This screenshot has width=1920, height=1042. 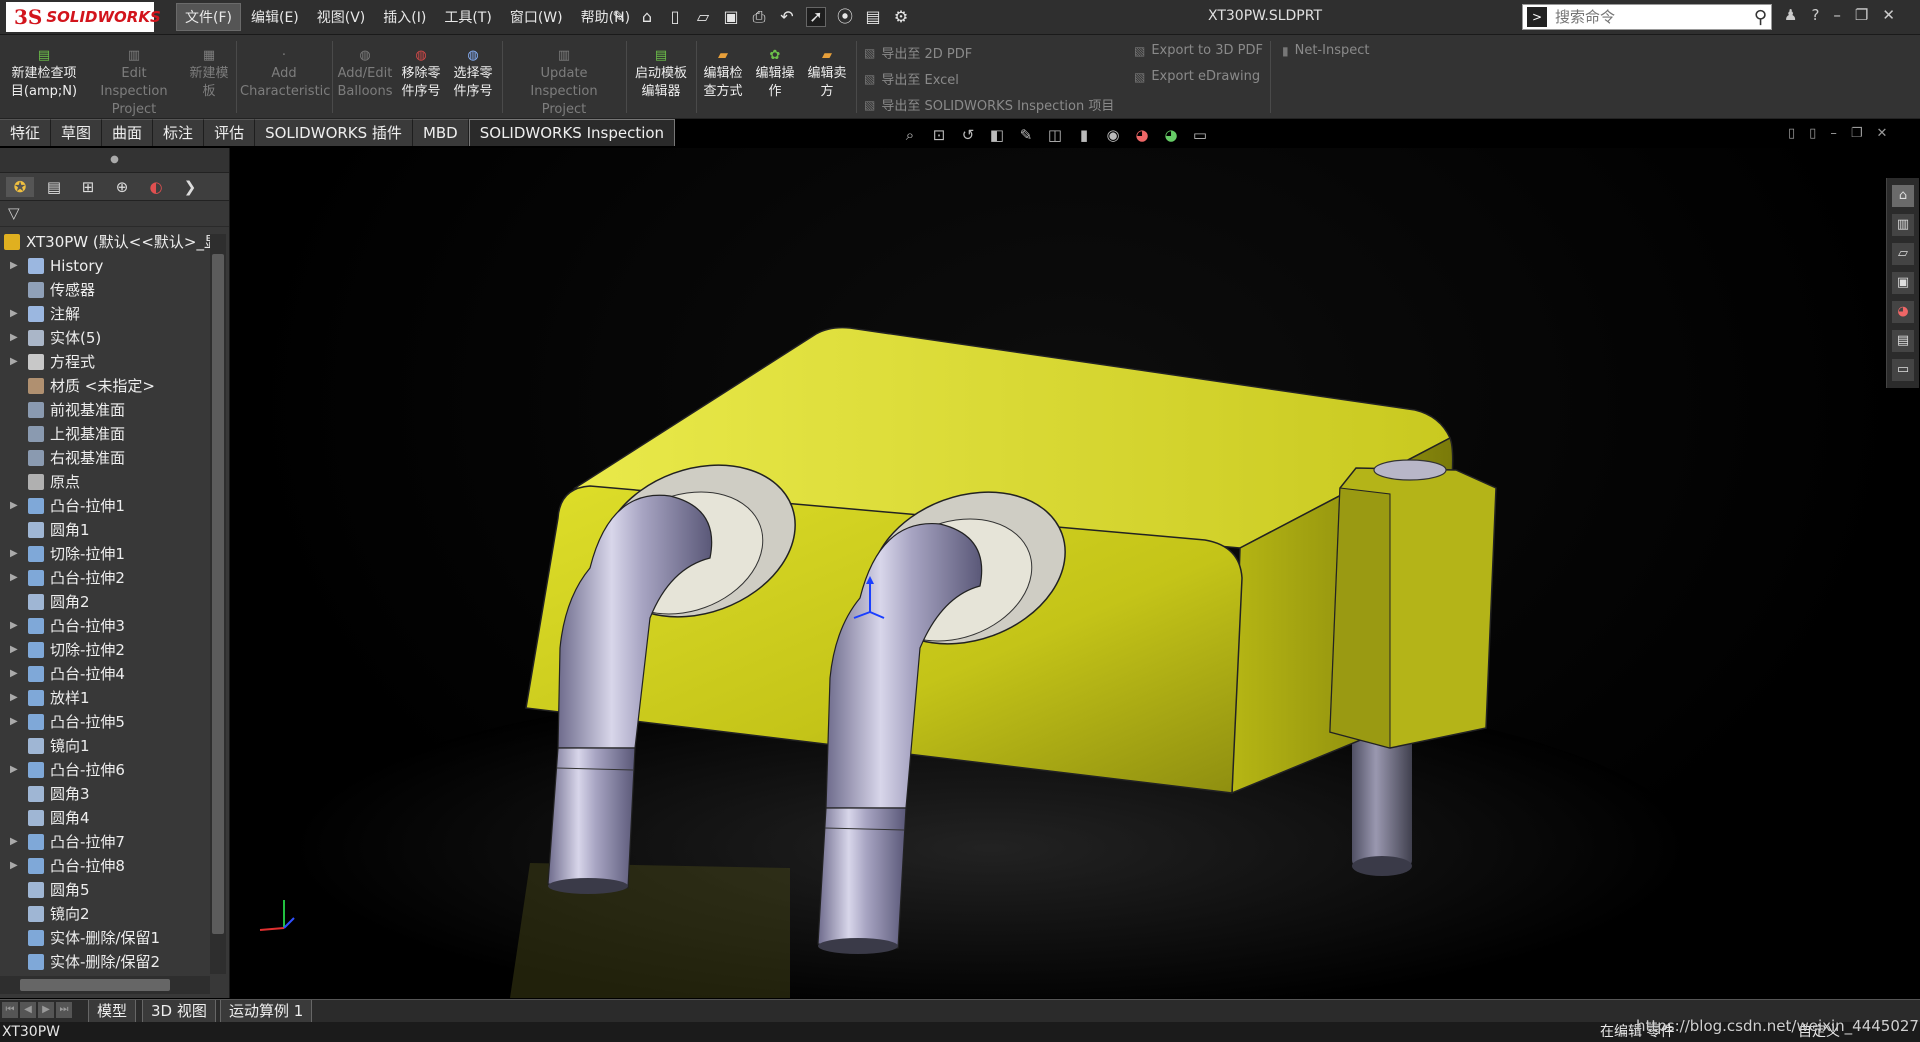 I want to click on view-palette-icon: ▣, so click(x=1903, y=283).